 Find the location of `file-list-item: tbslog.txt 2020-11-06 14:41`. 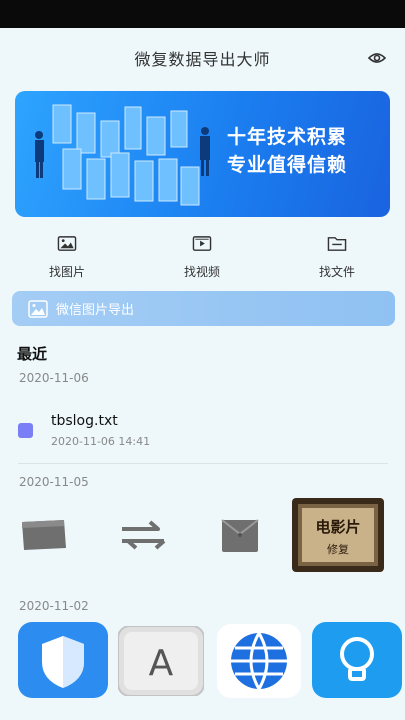

file-list-item: tbslog.txt 2020-11-06 14:41 is located at coordinates (203, 432).